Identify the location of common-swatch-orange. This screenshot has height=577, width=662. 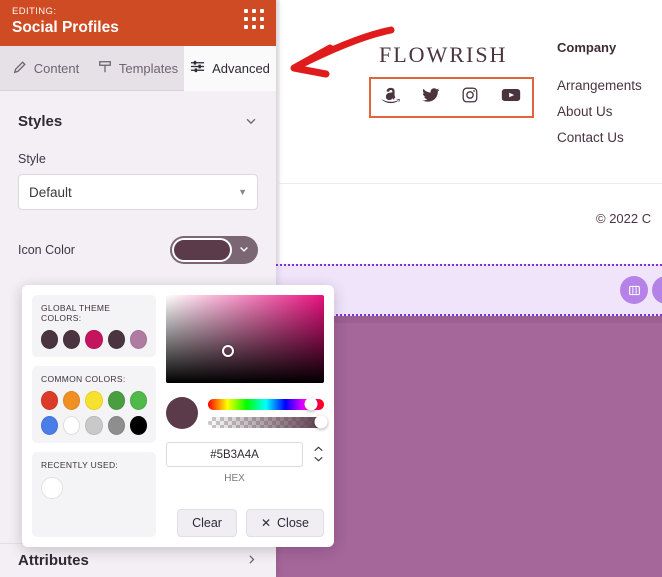
(72, 400).